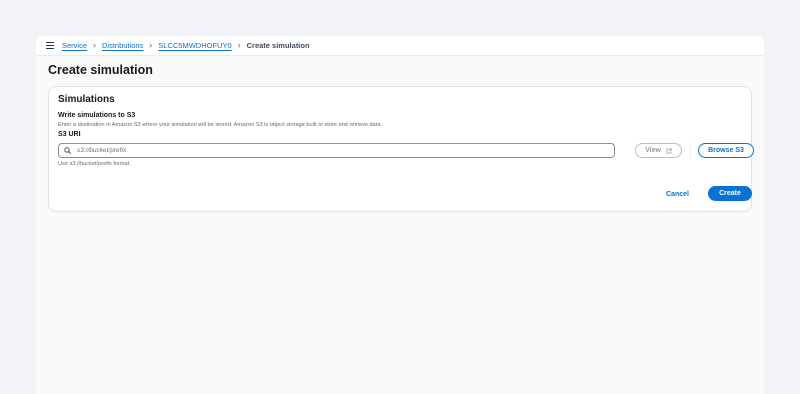 The height and width of the screenshot is (394, 800). I want to click on breadcrumb-distributions: Distributions, so click(122, 45).